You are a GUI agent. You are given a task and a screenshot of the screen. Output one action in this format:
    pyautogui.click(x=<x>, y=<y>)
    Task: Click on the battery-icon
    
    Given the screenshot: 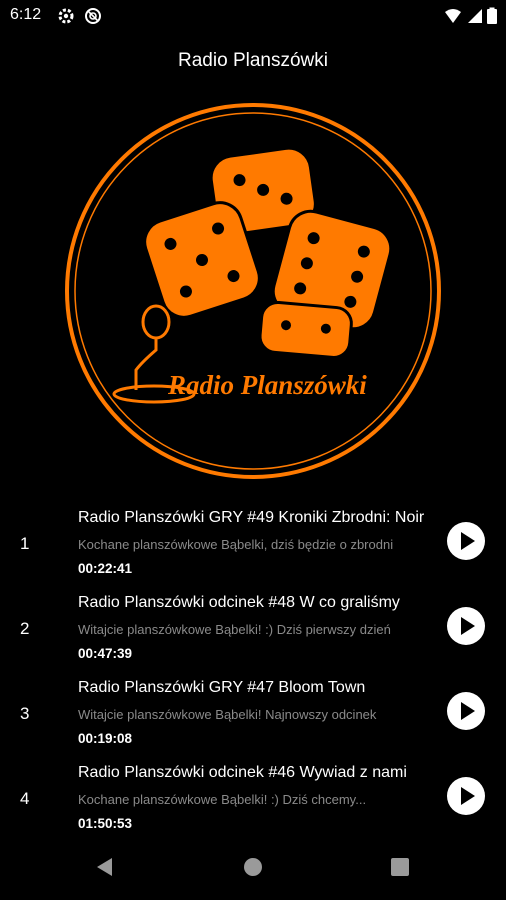 What is the action you would take?
    pyautogui.click(x=492, y=16)
    